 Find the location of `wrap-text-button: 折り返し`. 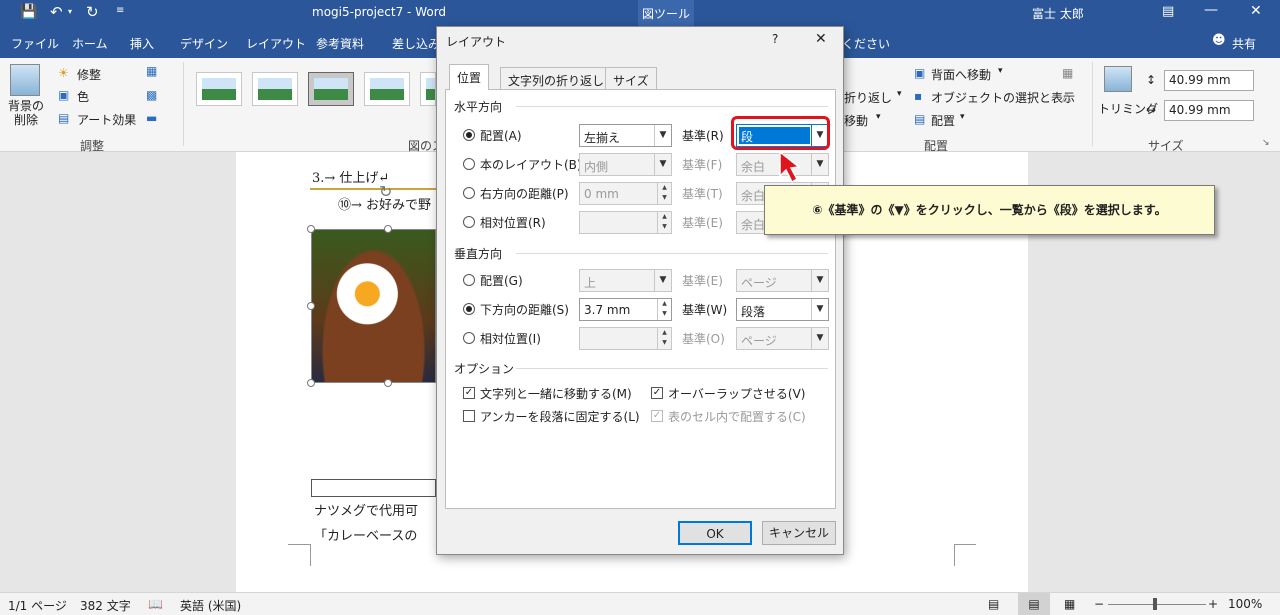

wrap-text-button: 折り返し is located at coordinates (868, 97).